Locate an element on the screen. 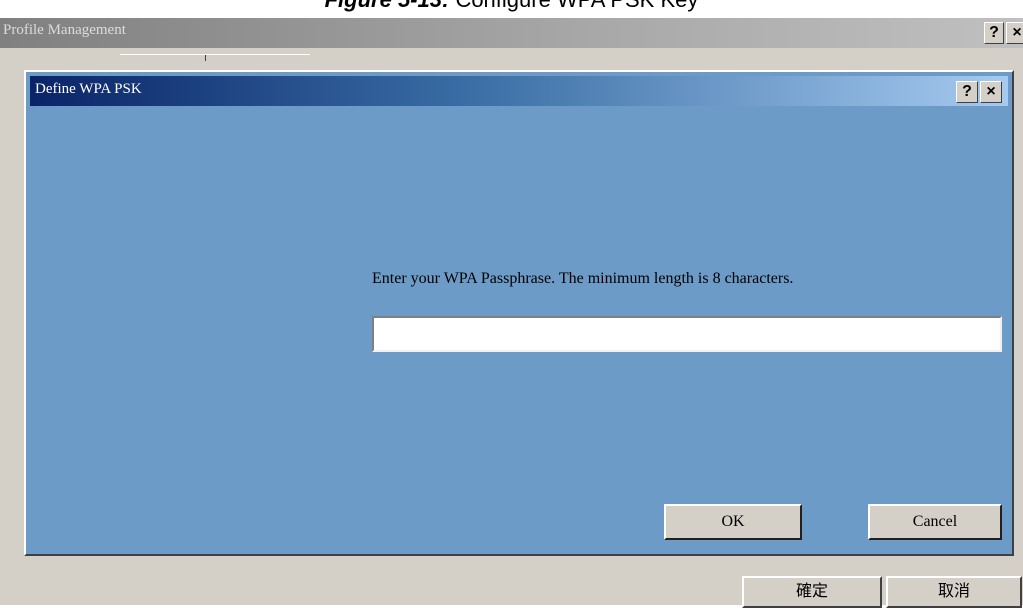  outer-window-title: Profile Management is located at coordinates (64, 30).